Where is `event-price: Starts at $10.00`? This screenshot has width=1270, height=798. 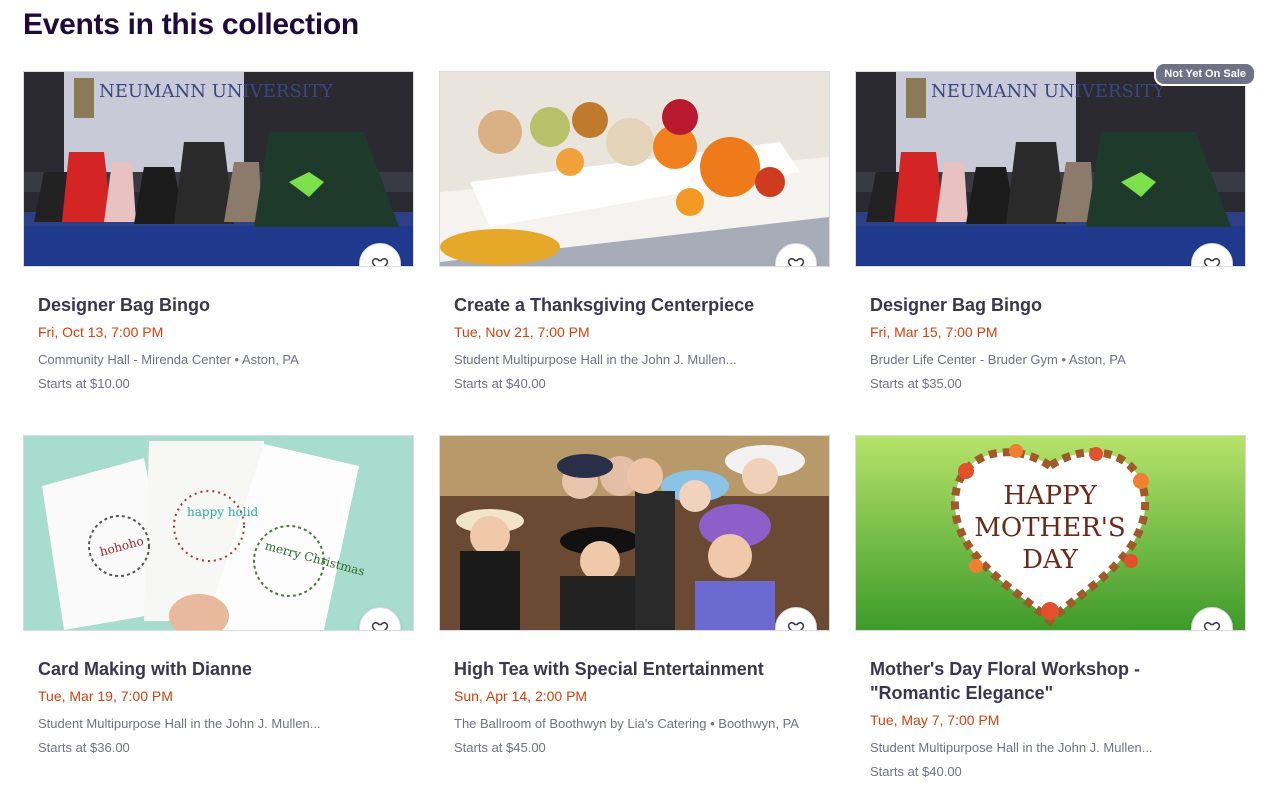
event-price: Starts at $10.00 is located at coordinates (84, 383).